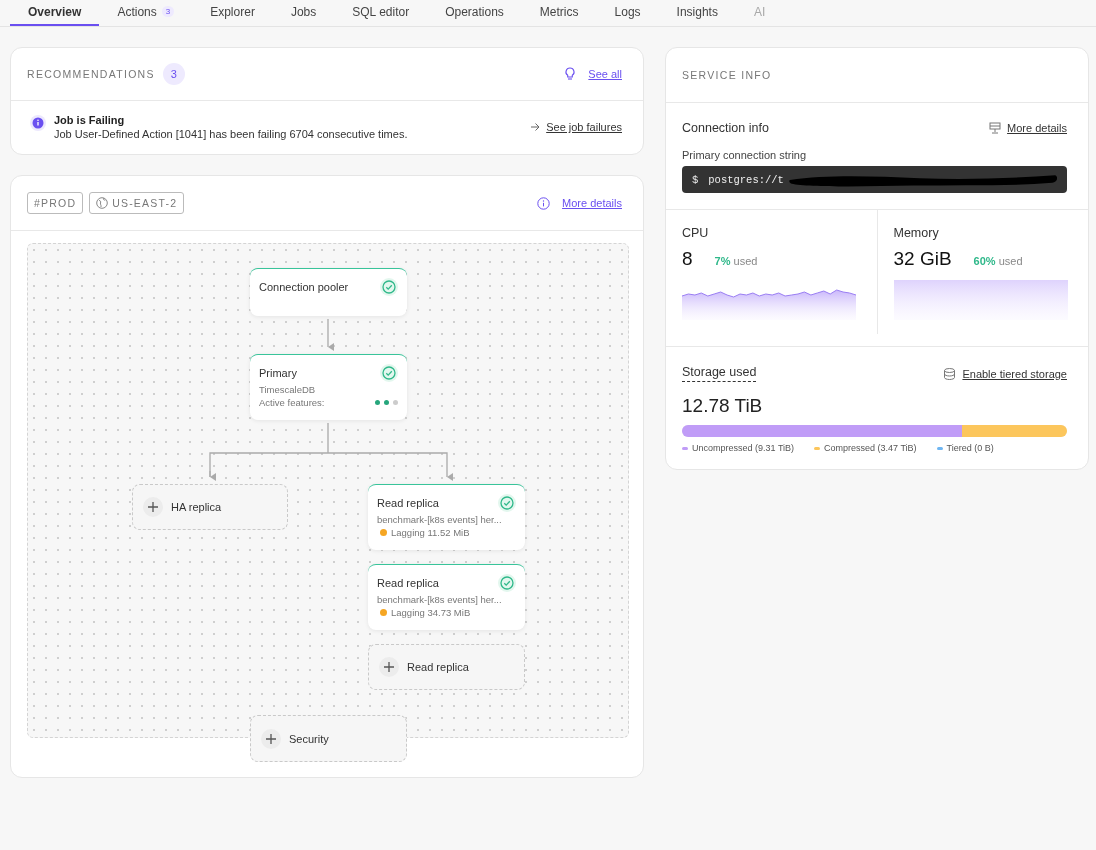  What do you see at coordinates (232, 13) in the screenshot?
I see `tab: Explorer` at bounding box center [232, 13].